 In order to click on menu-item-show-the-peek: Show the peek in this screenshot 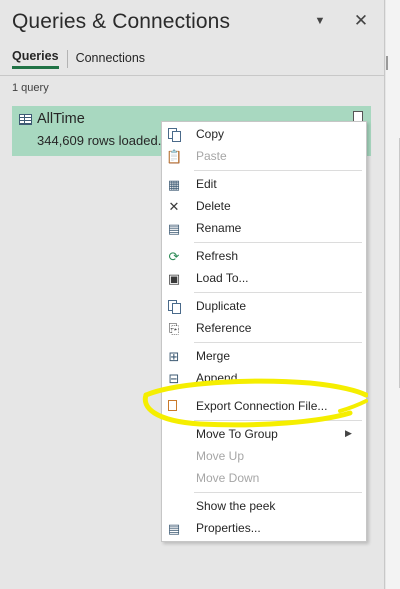, I will do `click(264, 507)`.